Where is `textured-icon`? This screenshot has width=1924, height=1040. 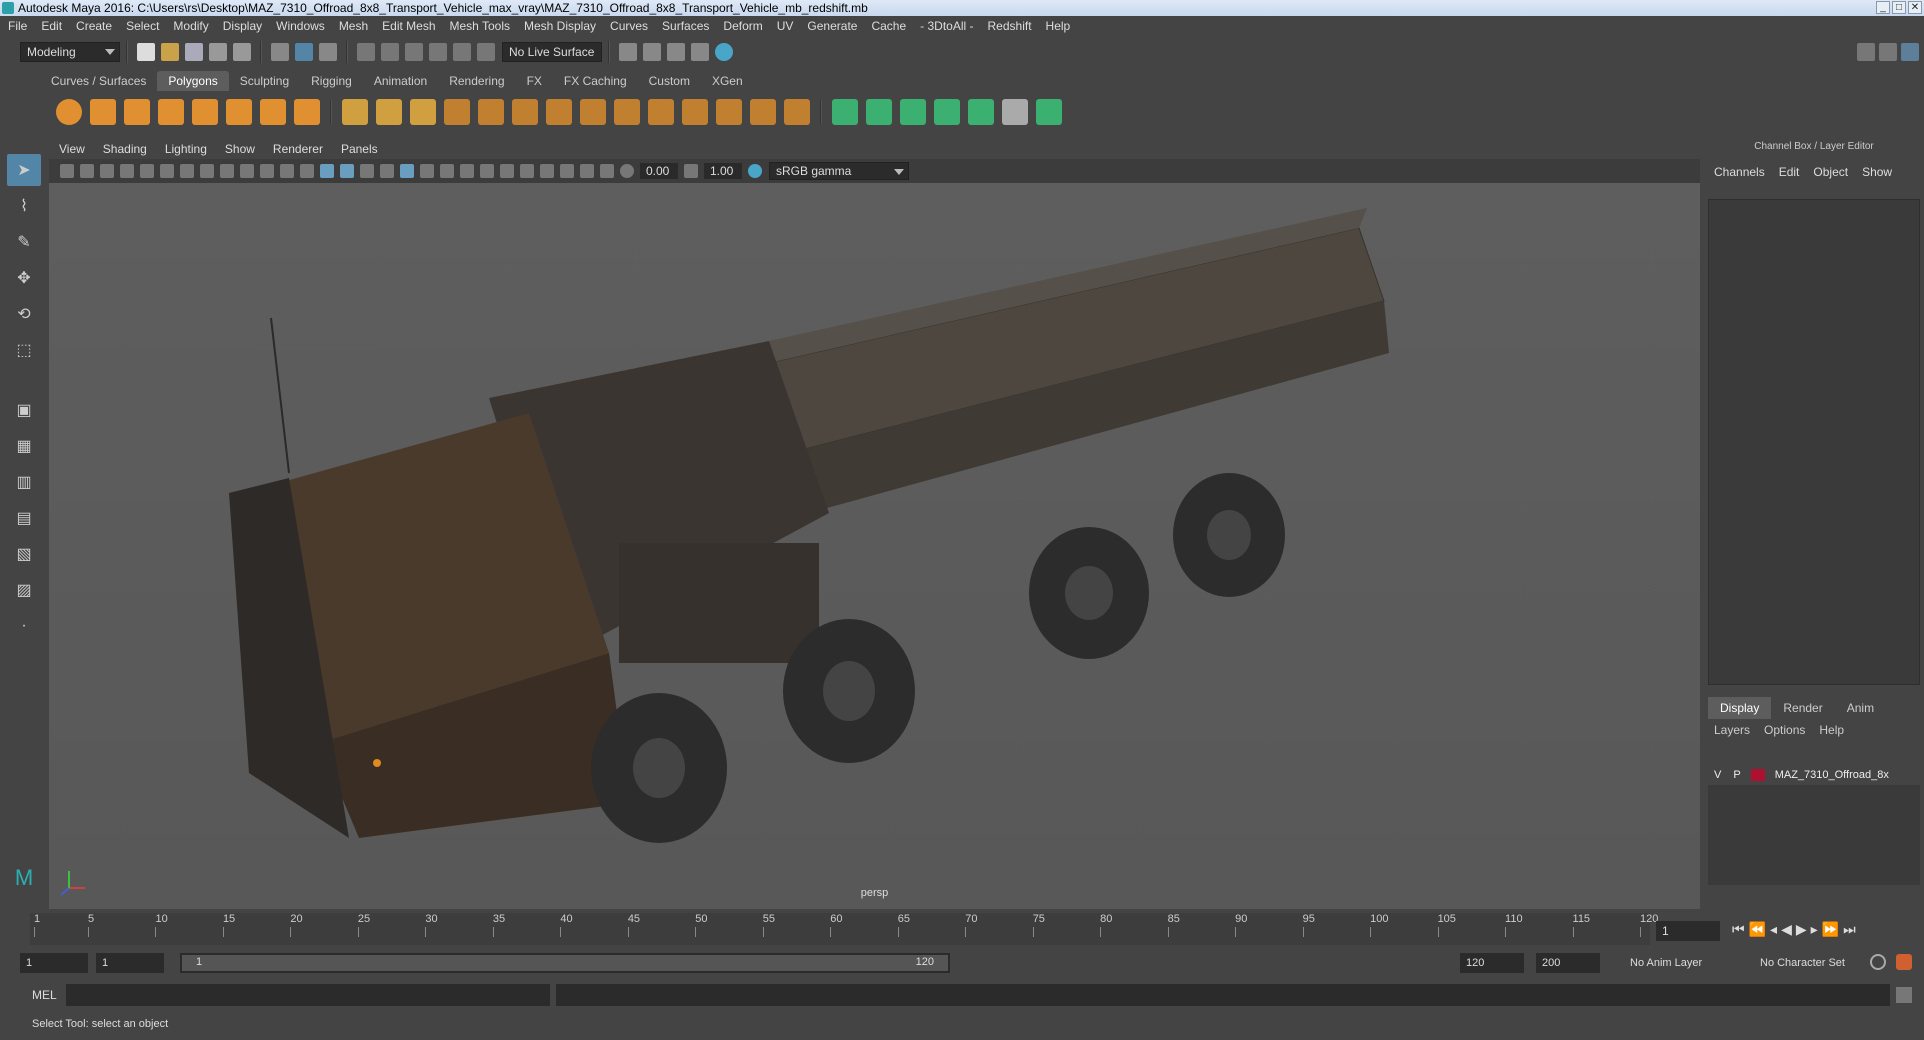
textured-icon is located at coordinates (407, 171).